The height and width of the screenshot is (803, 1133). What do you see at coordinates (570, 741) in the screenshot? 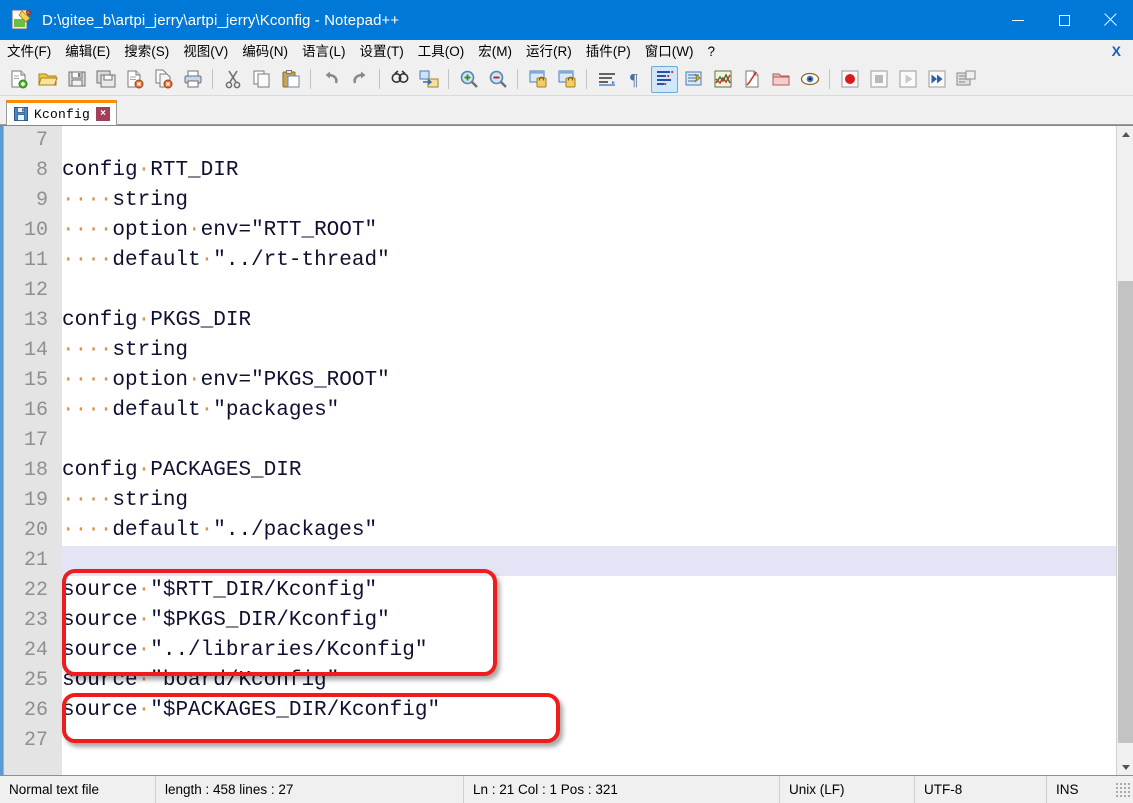
I see `code-line: 27` at bounding box center [570, 741].